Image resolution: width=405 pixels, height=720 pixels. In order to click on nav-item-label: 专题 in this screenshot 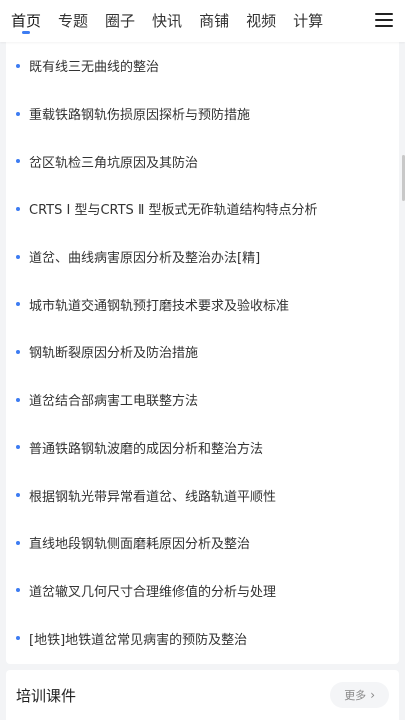, I will do `click(73, 21)`.